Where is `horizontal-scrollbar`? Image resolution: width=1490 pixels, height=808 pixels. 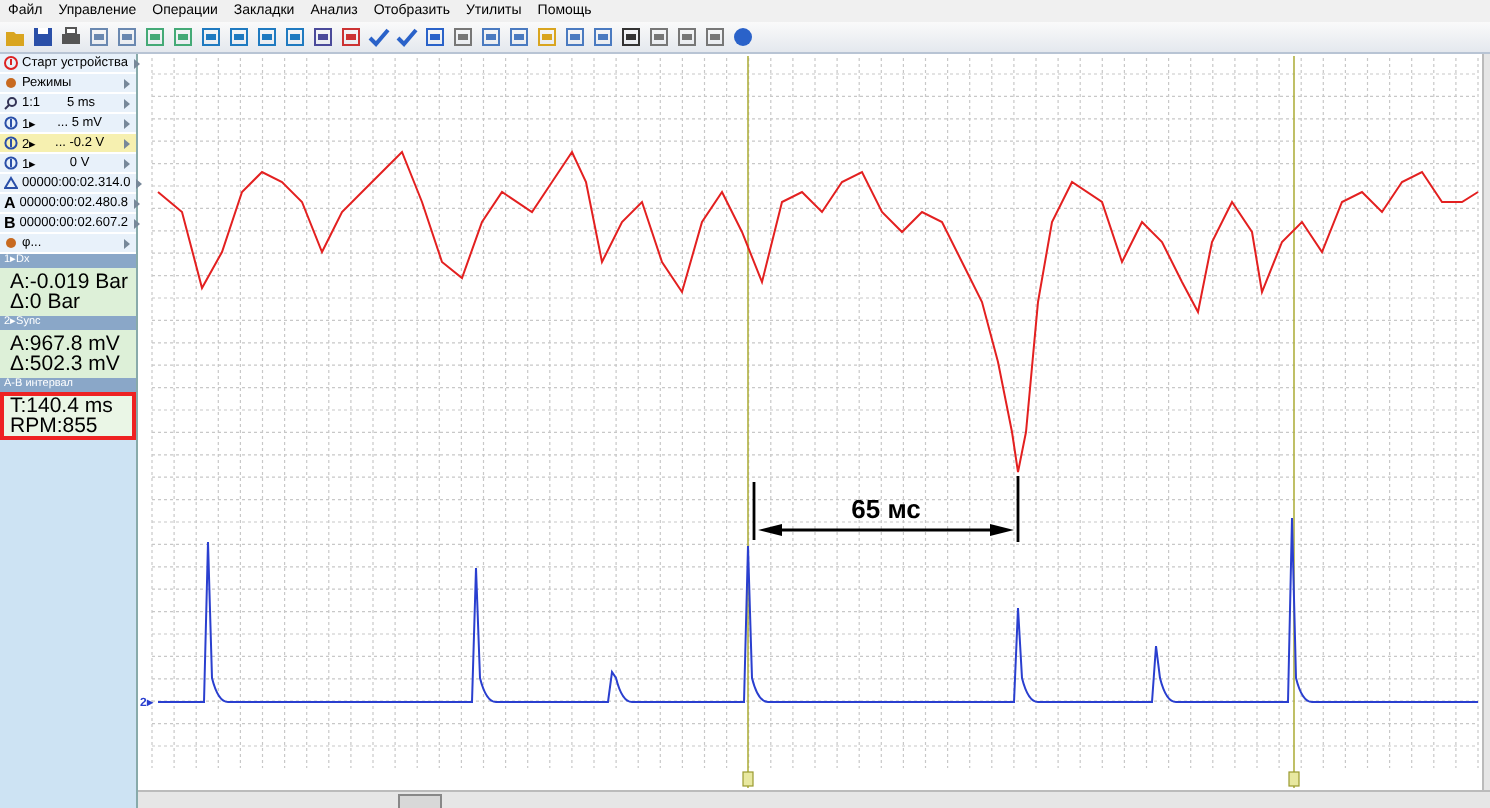 horizontal-scrollbar is located at coordinates (814, 799).